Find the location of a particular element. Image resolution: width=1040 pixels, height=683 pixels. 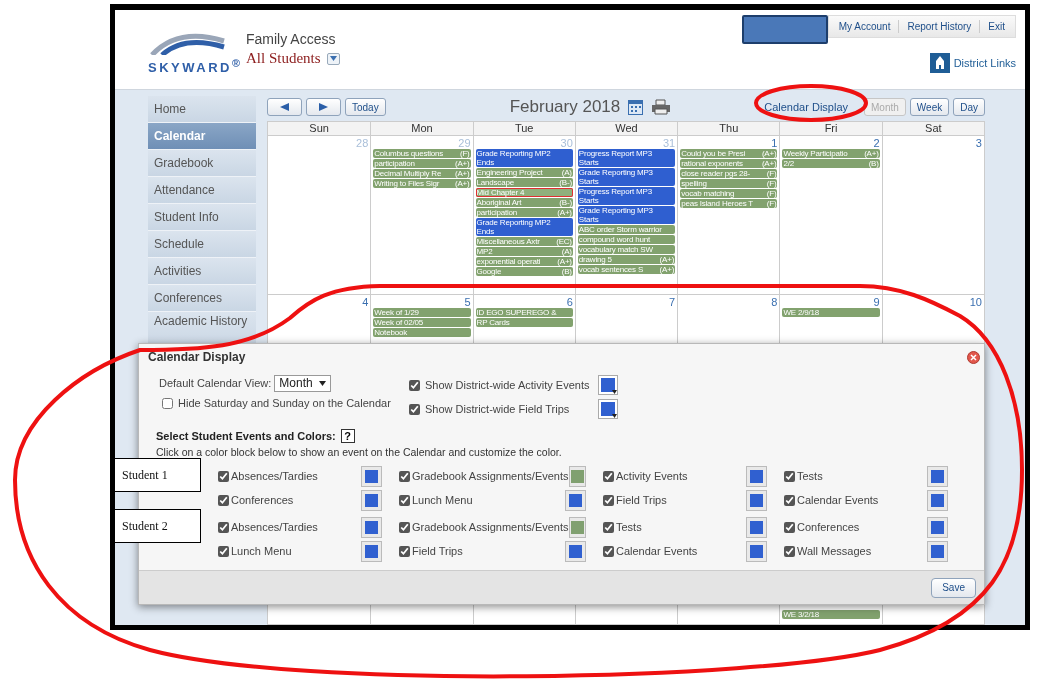

calendar-event: vocab matching (F) is located at coordinates (729, 193).